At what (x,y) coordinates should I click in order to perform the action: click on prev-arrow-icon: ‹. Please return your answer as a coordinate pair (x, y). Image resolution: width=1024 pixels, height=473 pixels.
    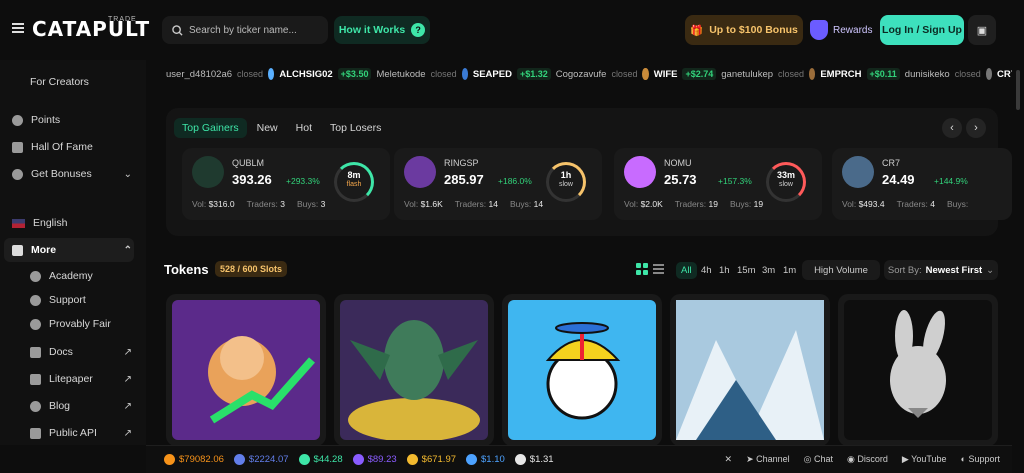
    Looking at the image, I should click on (952, 128).